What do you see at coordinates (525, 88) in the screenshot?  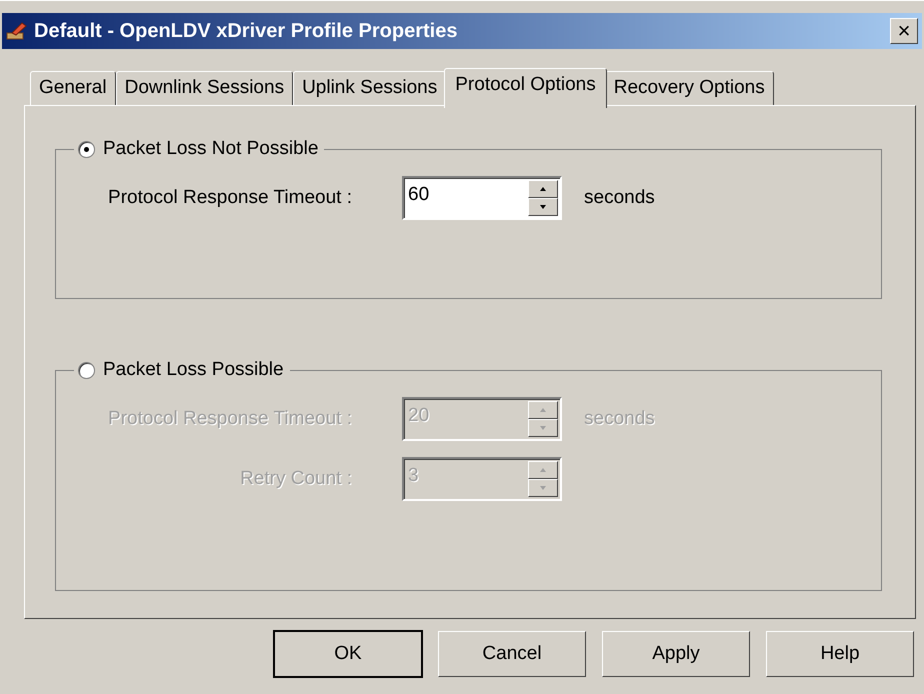 I see `tab: Protocol Options` at bounding box center [525, 88].